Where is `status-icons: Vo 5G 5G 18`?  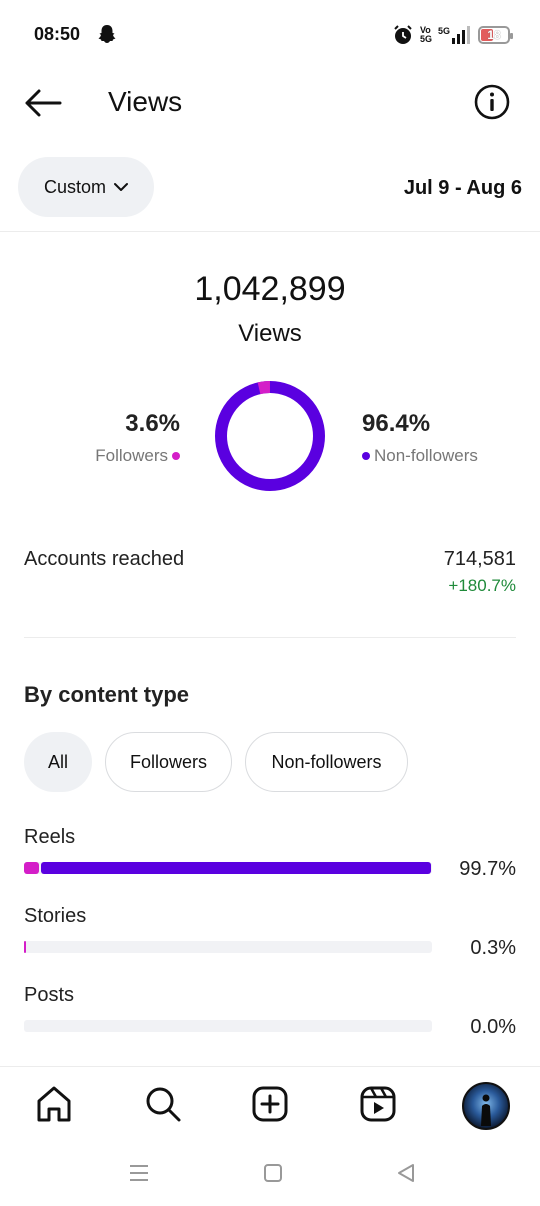
status-icons: Vo 5G 5G 18 is located at coordinates (452, 35).